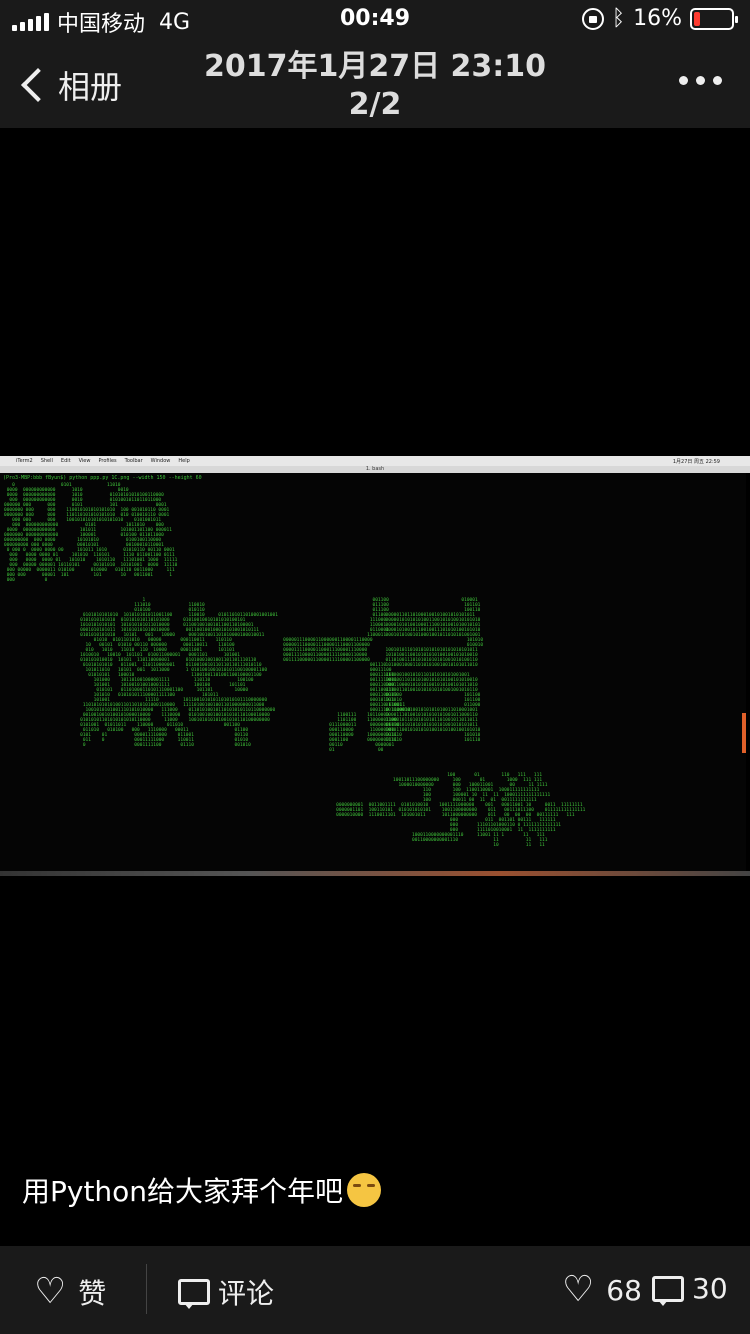 Image resolution: width=750 pixels, height=1334 pixels. Describe the element at coordinates (107, 461) in the screenshot. I see `menu-item: Profiles` at that location.